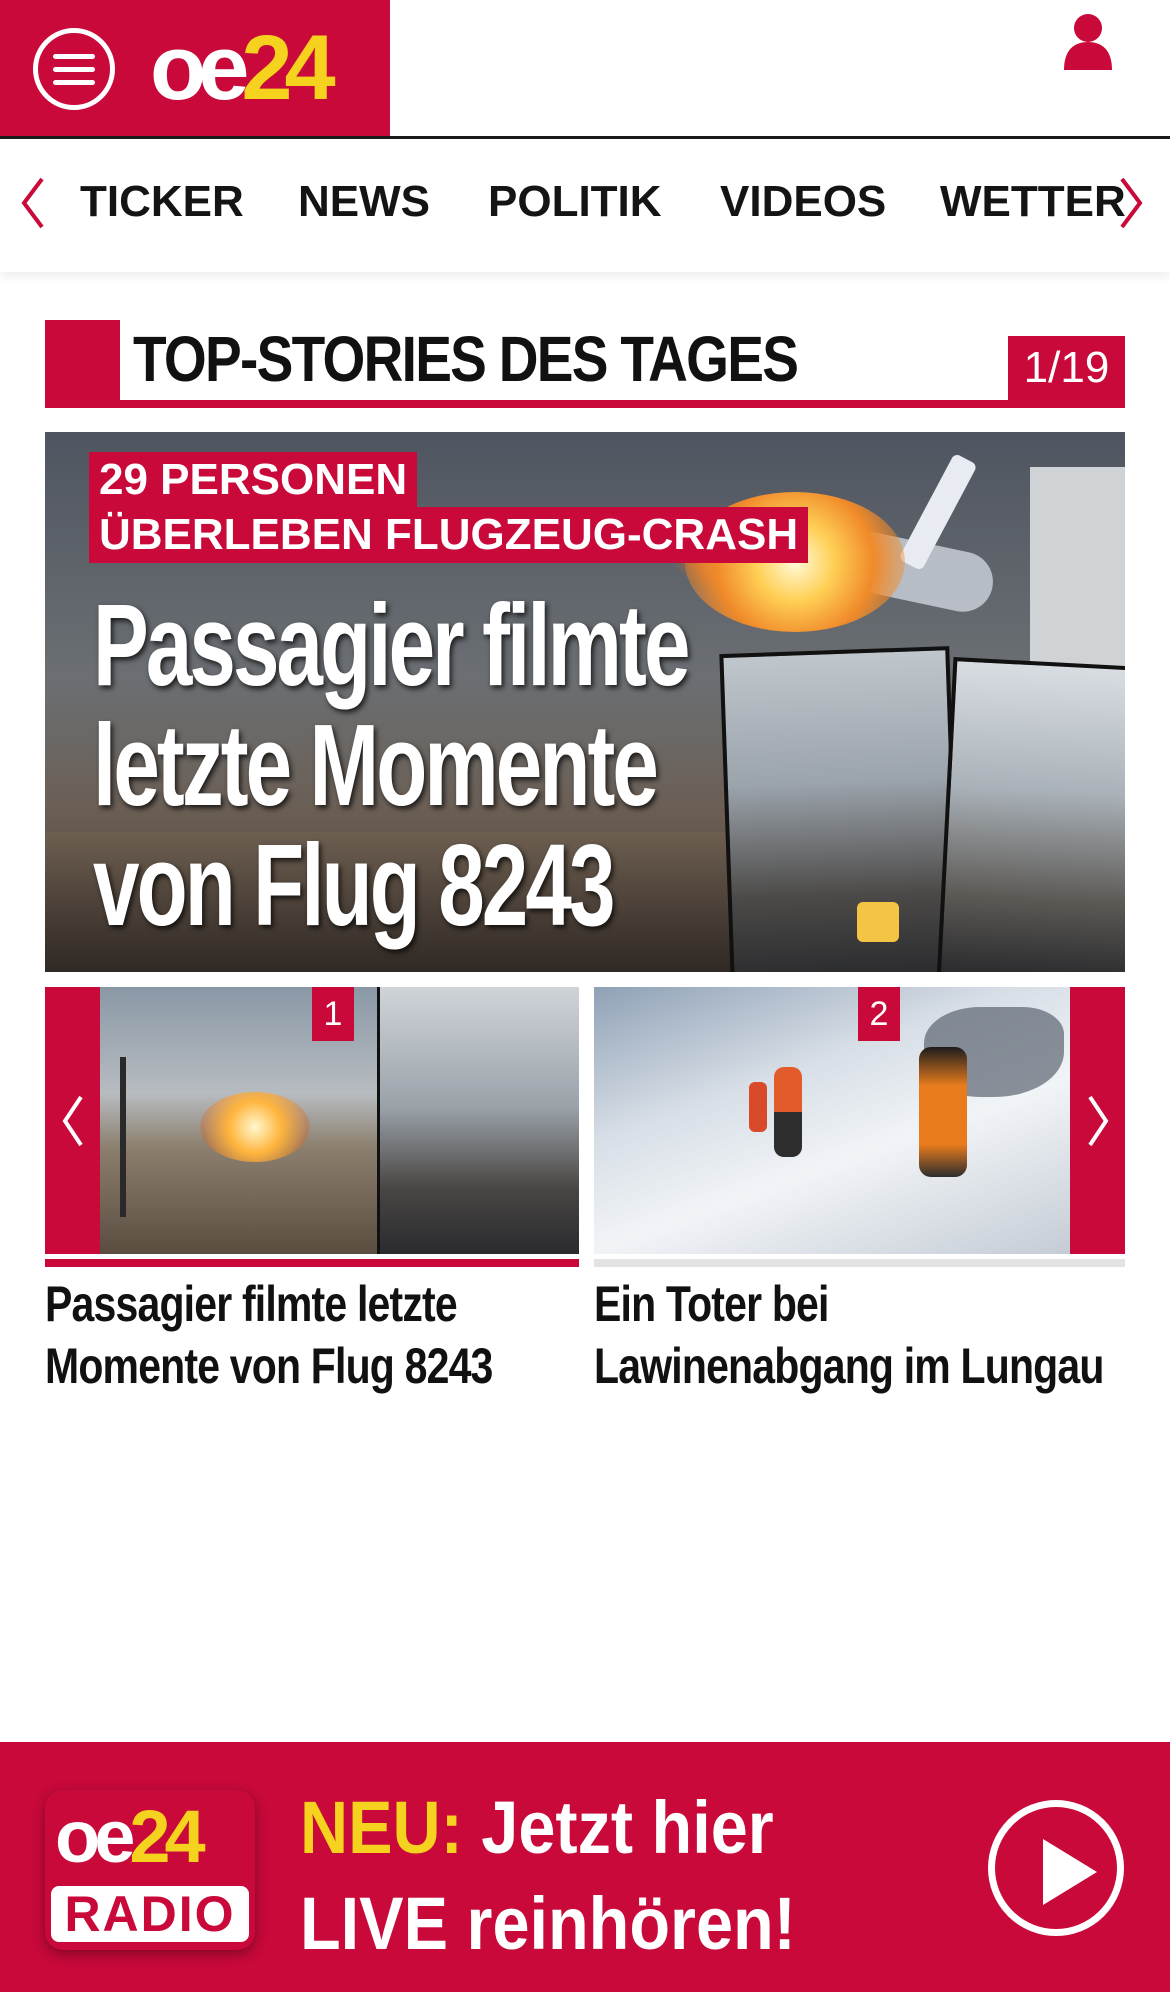  I want to click on carousel-next-button, so click(1097, 1120).